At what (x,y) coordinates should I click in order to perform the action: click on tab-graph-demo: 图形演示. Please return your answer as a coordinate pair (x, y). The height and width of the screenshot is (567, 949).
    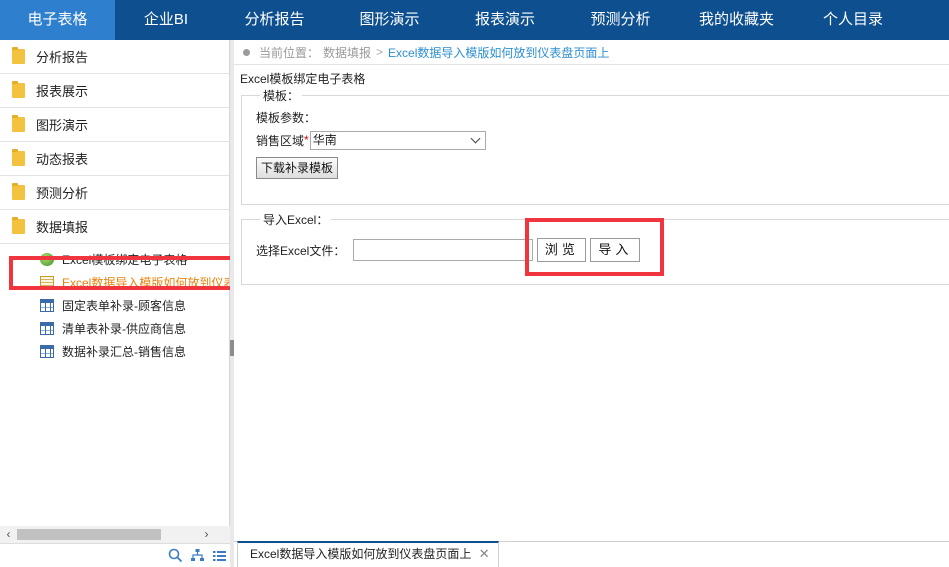
    Looking at the image, I should click on (389, 20).